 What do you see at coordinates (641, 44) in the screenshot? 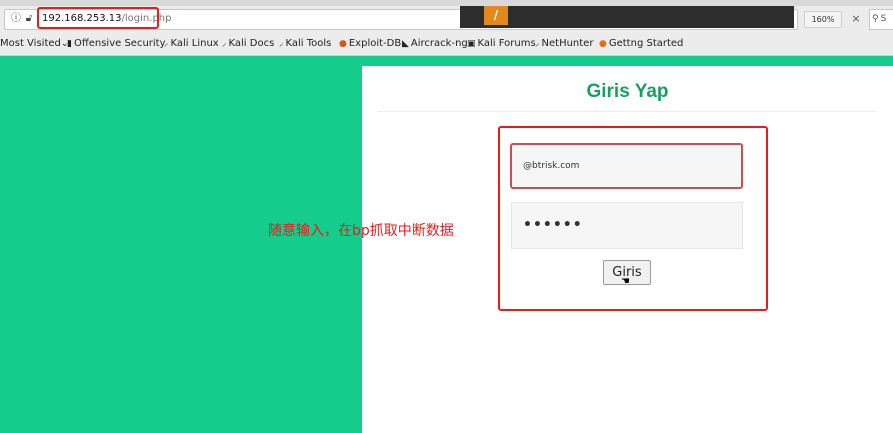
I see `bookmark-getting-started: ● Gettng Started` at bounding box center [641, 44].